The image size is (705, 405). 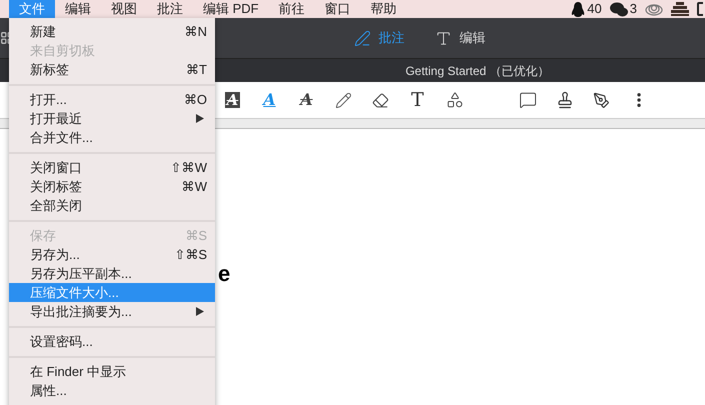 What do you see at coordinates (232, 100) in the screenshot?
I see `highlight-text-tool: A` at bounding box center [232, 100].